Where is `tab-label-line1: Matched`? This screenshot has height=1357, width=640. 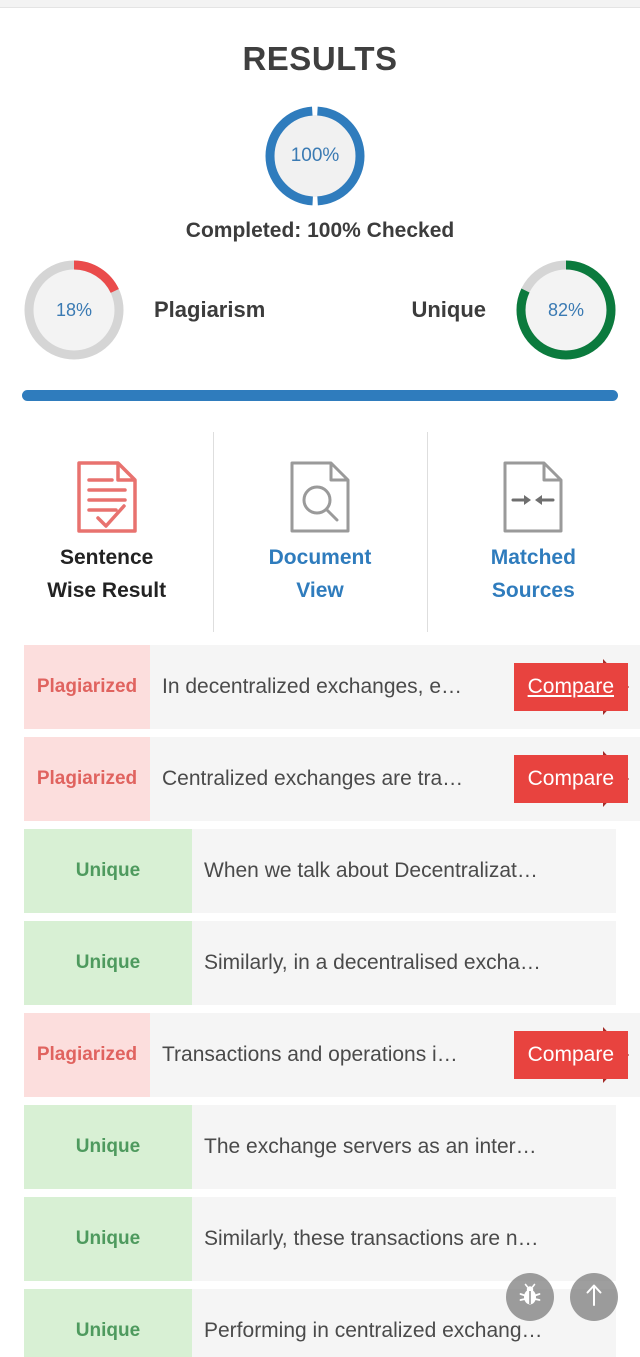 tab-label-line1: Matched is located at coordinates (533, 557).